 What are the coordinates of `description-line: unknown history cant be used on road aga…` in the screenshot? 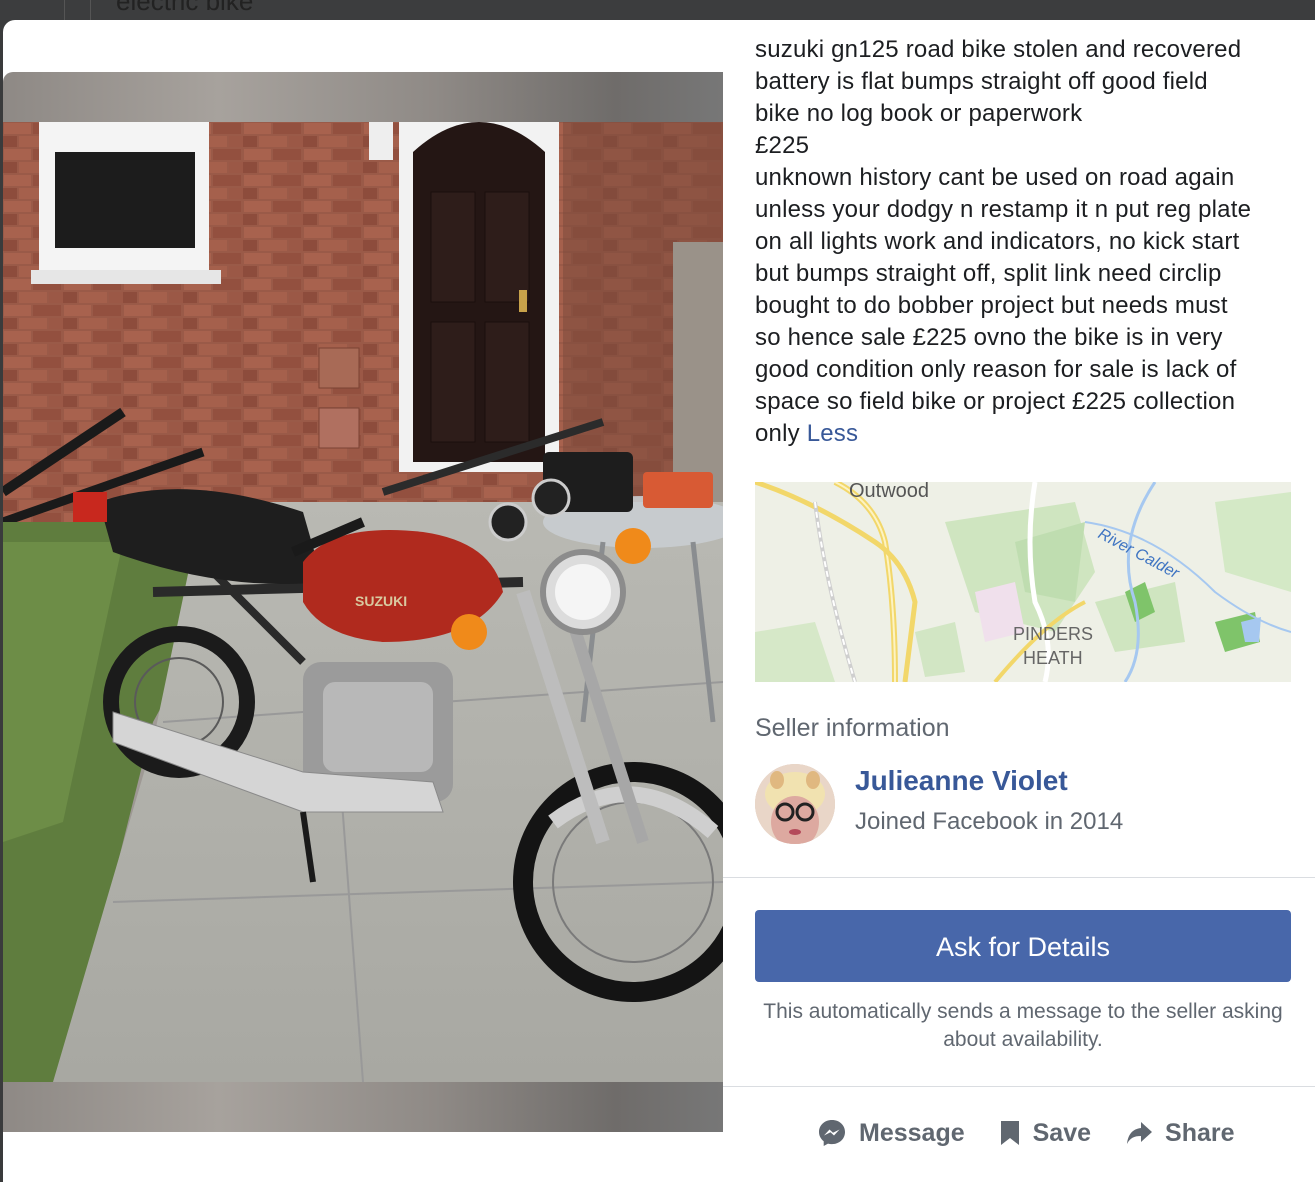 It's located at (995, 177).